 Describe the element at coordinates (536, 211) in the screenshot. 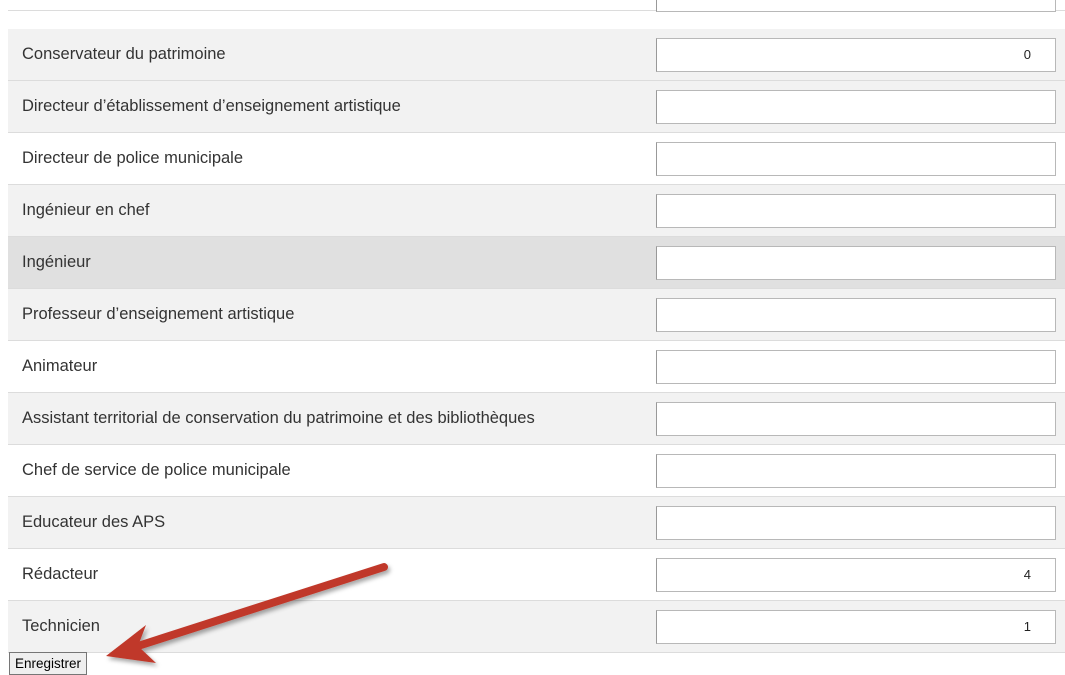

I see `table-row: Ingénieur en chef` at that location.